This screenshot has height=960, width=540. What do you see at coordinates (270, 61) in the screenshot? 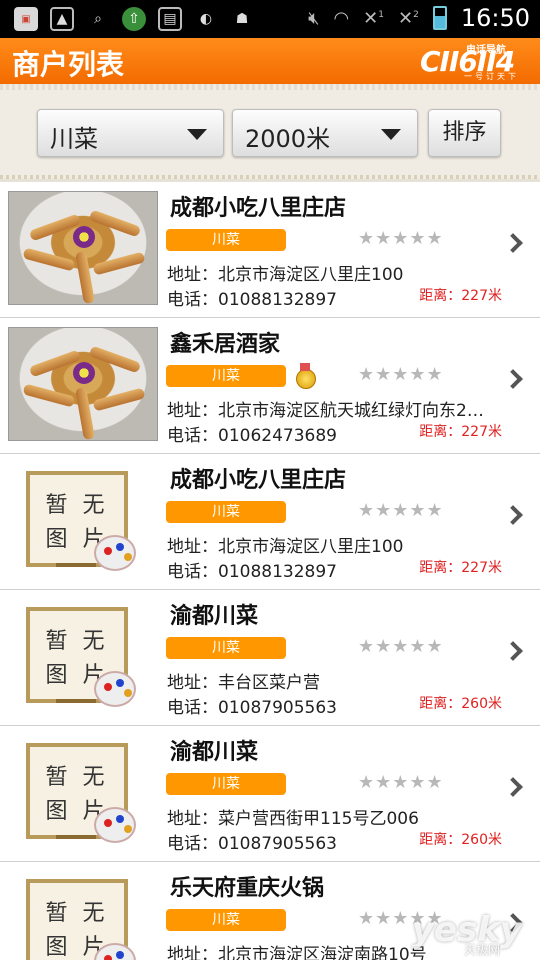
I see `app-header: 商户列表 电话导航 CII6II4 一号订天下` at bounding box center [270, 61].